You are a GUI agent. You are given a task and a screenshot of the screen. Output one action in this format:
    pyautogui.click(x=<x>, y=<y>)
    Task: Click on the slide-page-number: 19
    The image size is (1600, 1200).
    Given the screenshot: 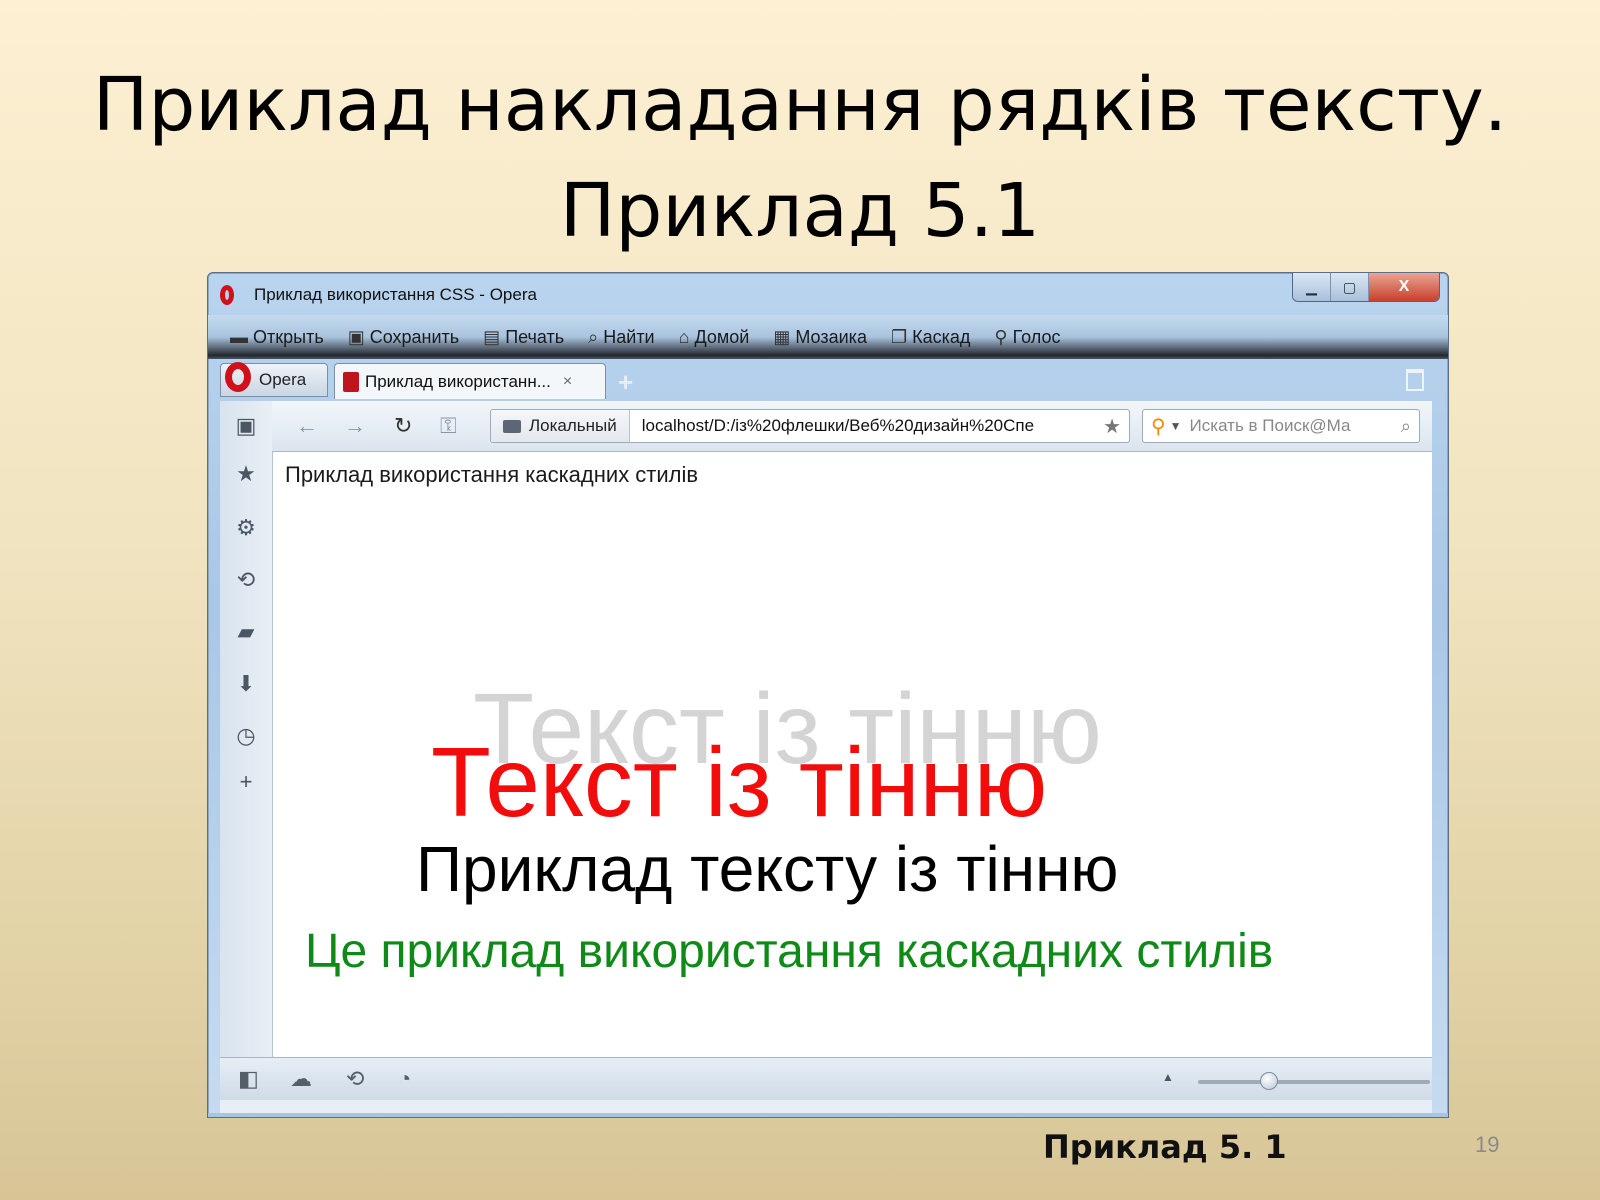 What is the action you would take?
    pyautogui.click(x=1487, y=1144)
    